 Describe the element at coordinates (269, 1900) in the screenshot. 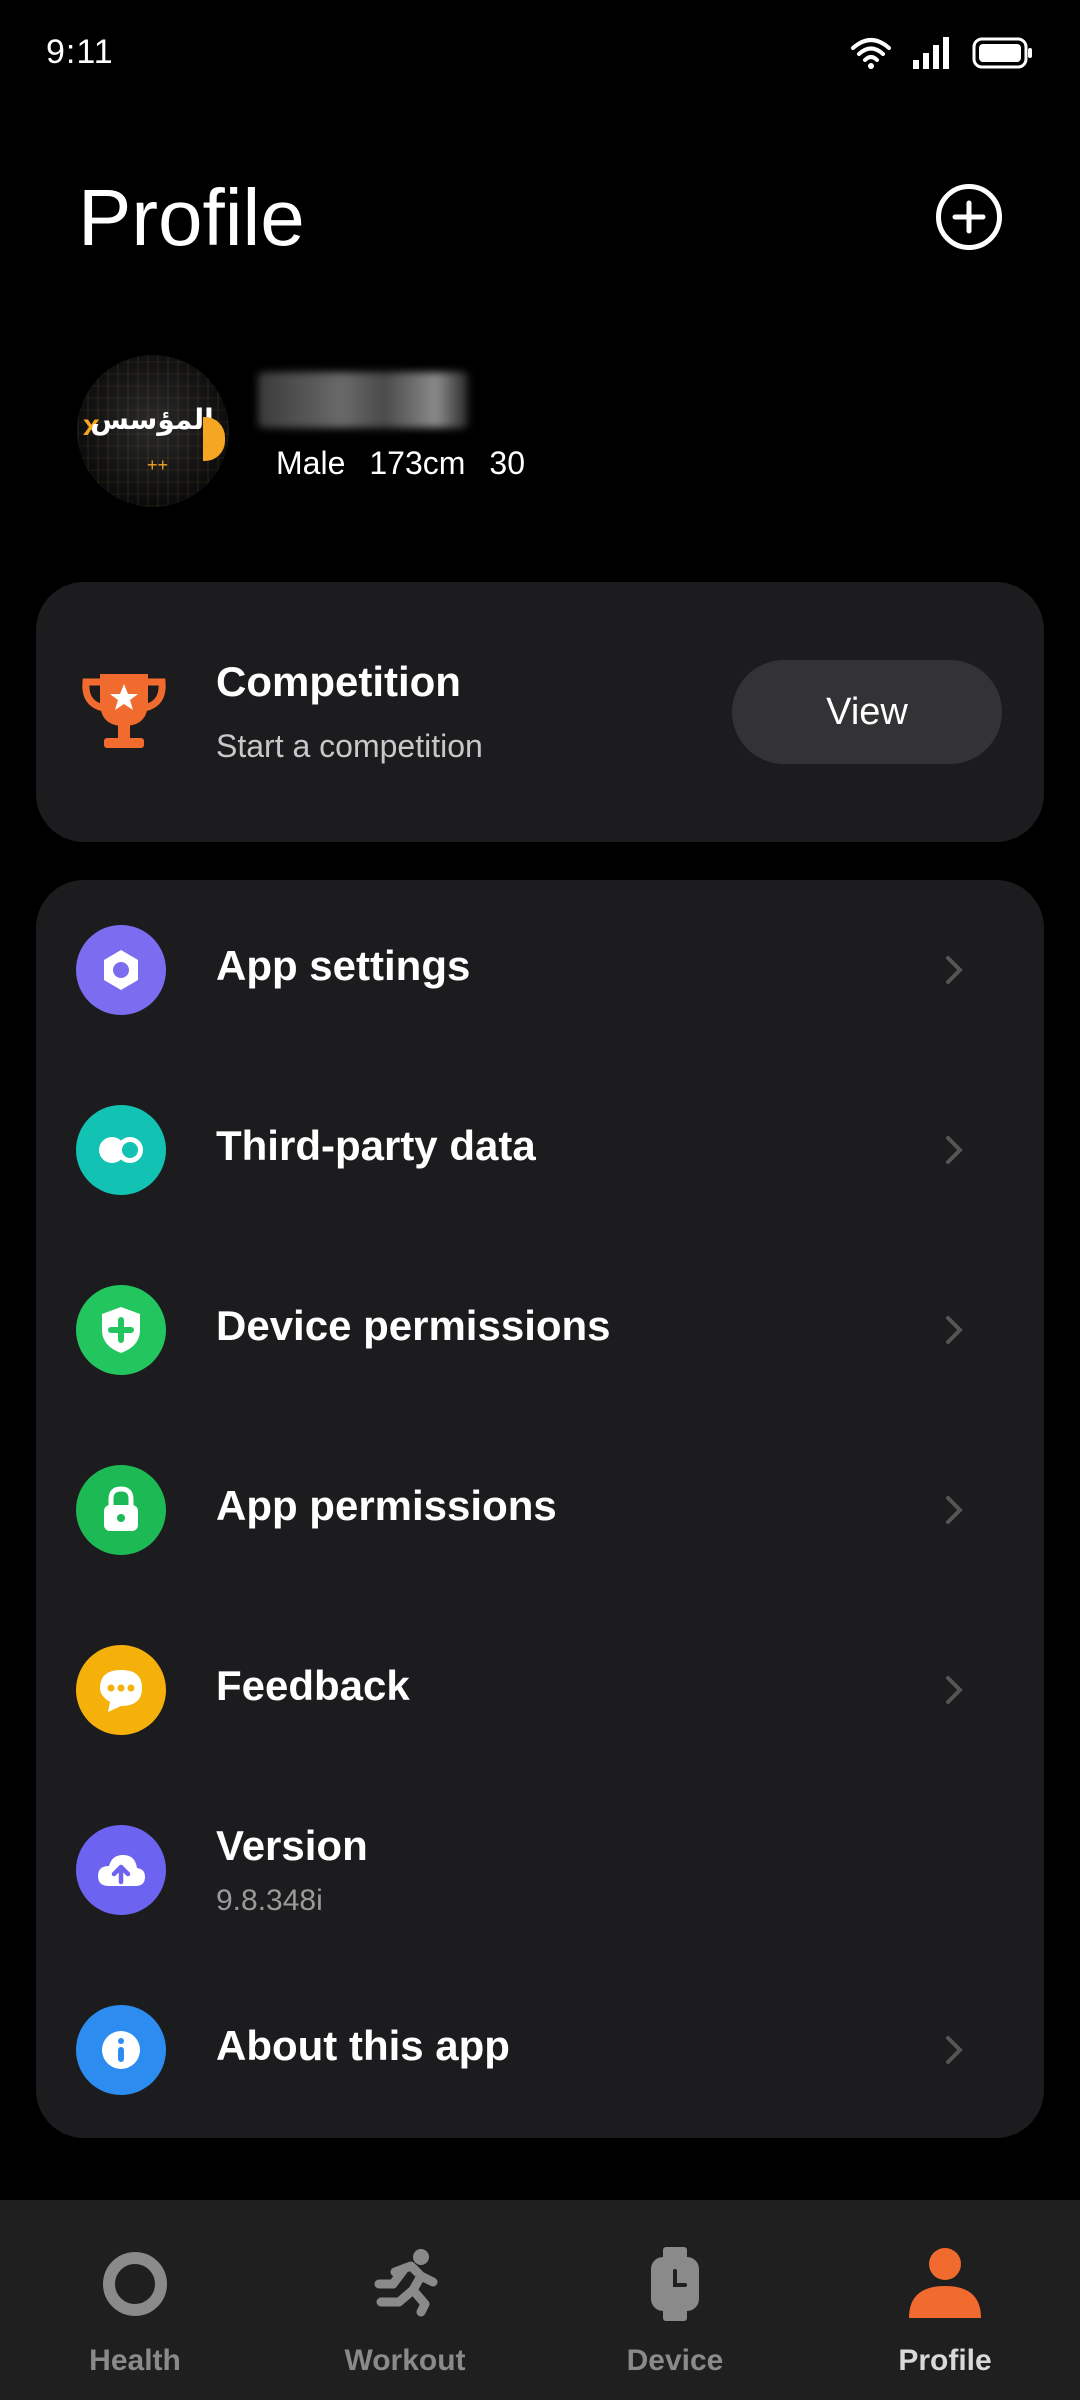

I see `version-number: 9.8.348i` at that location.